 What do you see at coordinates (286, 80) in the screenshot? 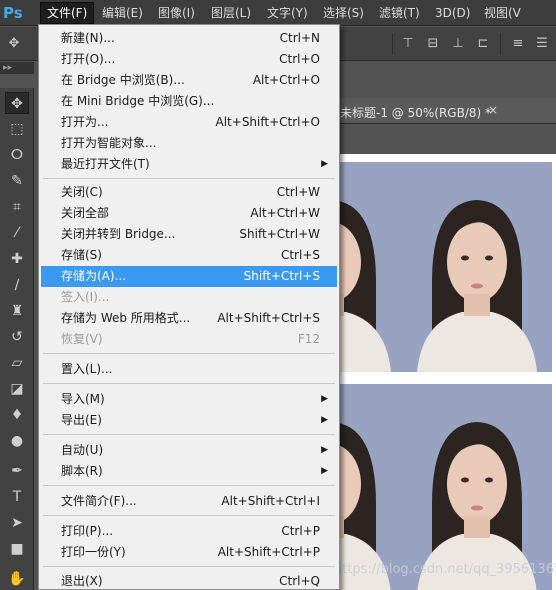
I see `menu-item-shortcut: Alt+Ctrl+O` at bounding box center [286, 80].